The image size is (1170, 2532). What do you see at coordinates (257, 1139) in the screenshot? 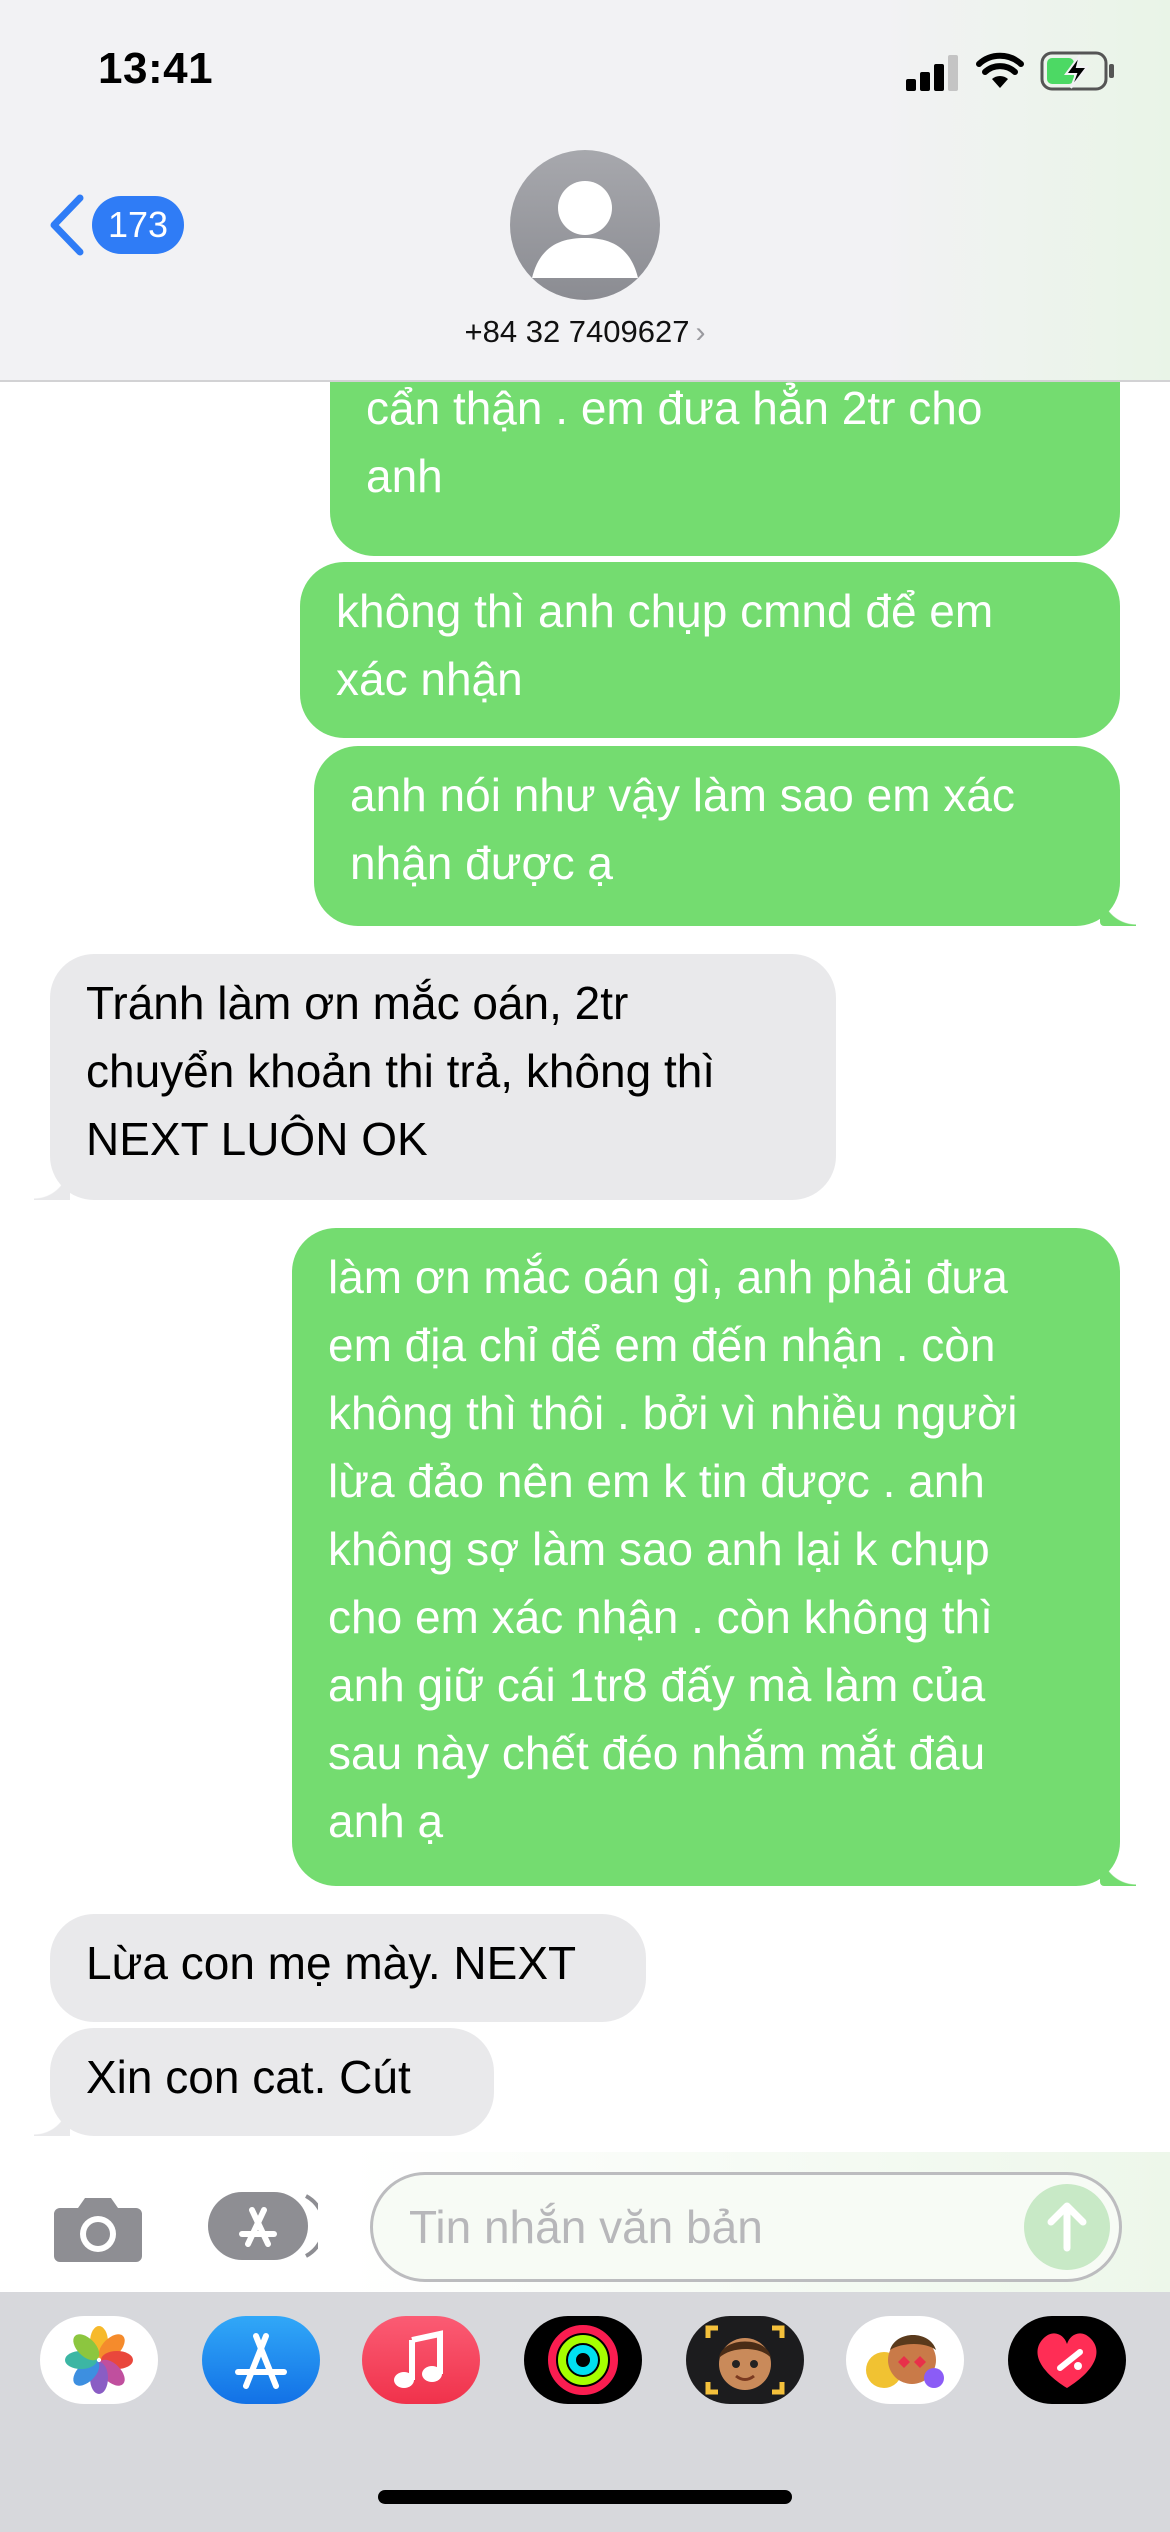
I see `message-line: NEXT LUÔN OK` at bounding box center [257, 1139].